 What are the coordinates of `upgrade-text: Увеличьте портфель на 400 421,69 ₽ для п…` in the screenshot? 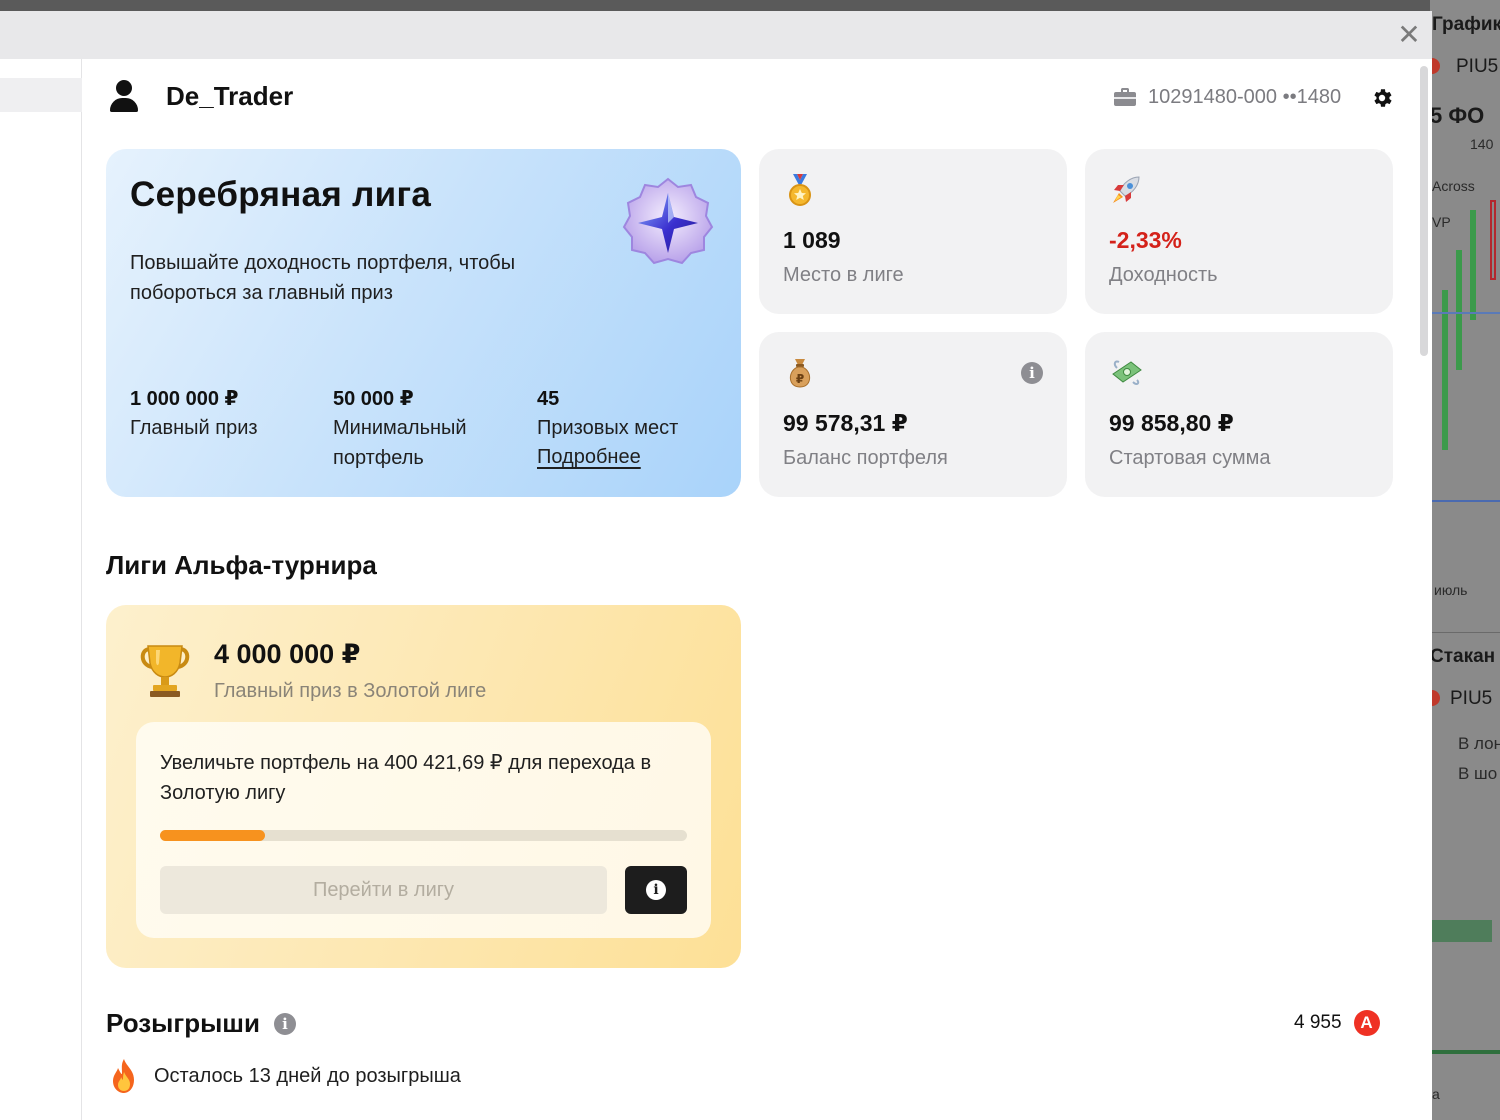 It's located at (406, 778).